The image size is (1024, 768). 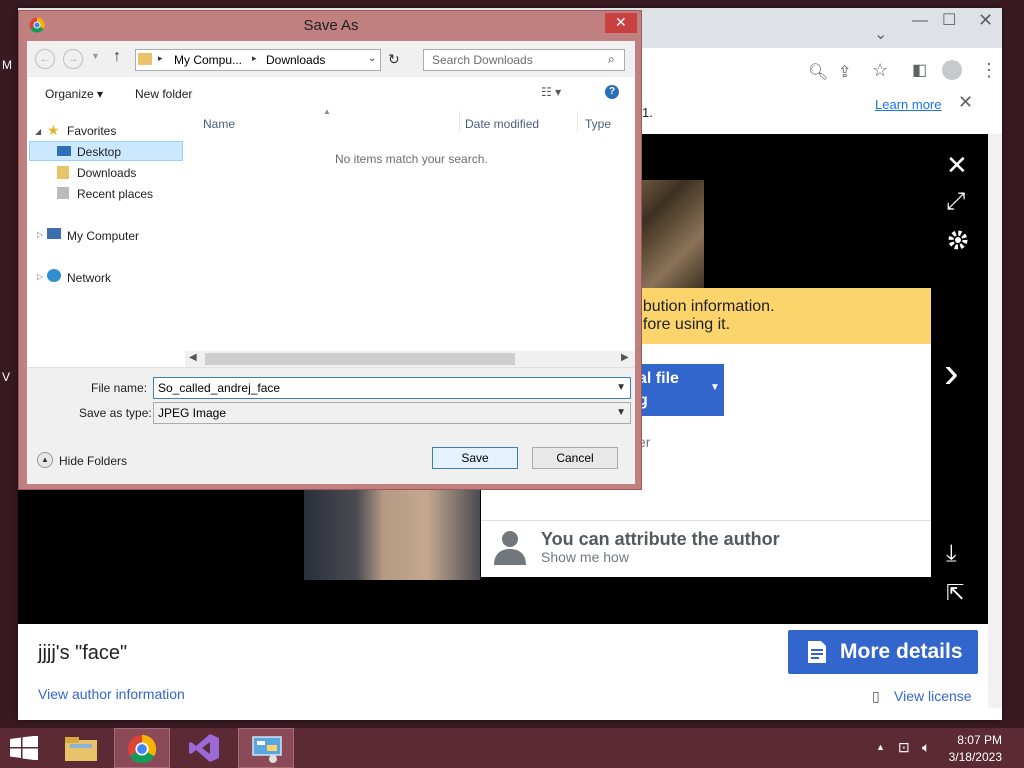 I want to click on info-close-icon: ✕, so click(x=965, y=102).